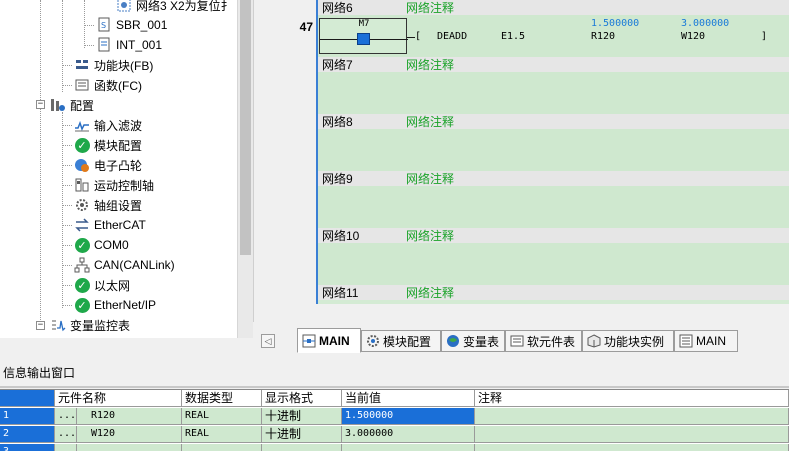 This screenshot has width=789, height=451. What do you see at coordinates (628, 341) in the screenshot?
I see `tab-fb-instance: 功能块实例` at bounding box center [628, 341].